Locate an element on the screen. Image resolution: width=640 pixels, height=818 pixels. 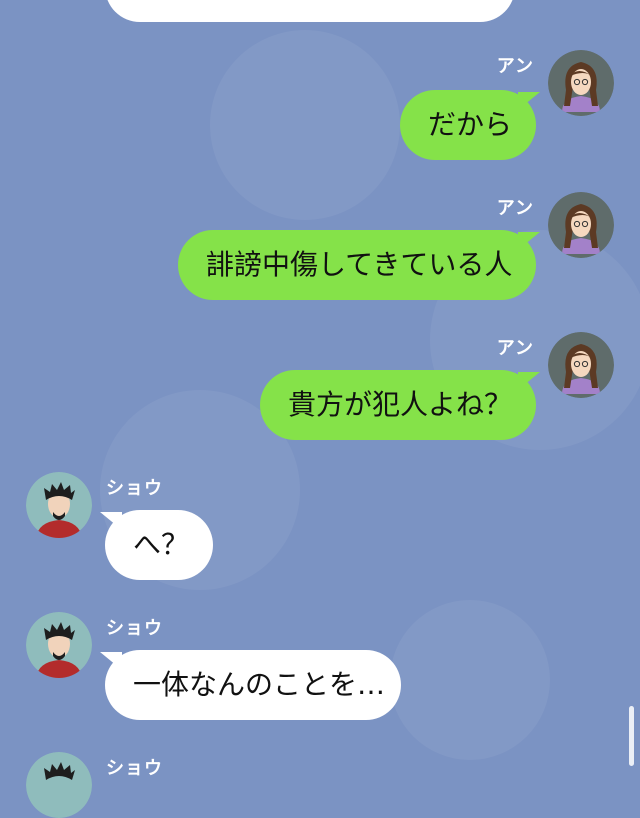
message-bubble: 貴方が犯人よね？ is located at coordinates (398, 405).